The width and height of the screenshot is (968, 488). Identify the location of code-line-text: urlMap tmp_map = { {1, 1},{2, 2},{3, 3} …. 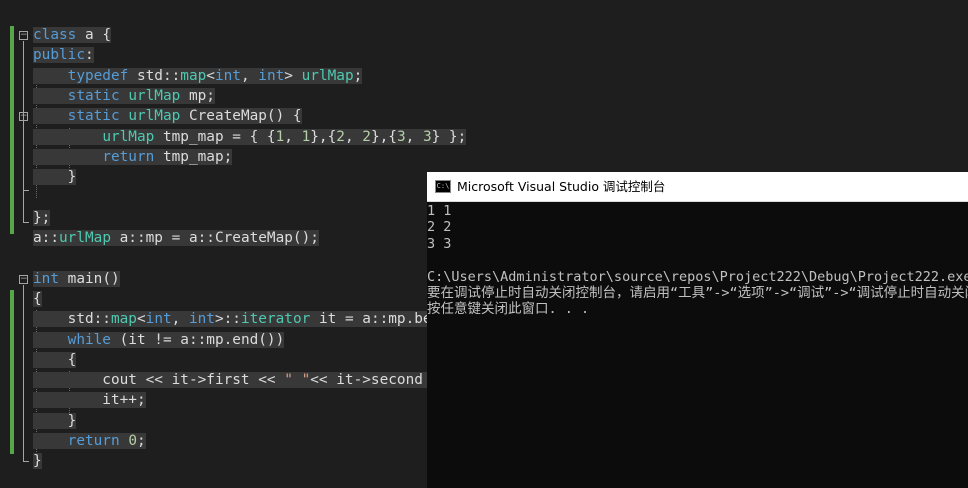
(250, 137).